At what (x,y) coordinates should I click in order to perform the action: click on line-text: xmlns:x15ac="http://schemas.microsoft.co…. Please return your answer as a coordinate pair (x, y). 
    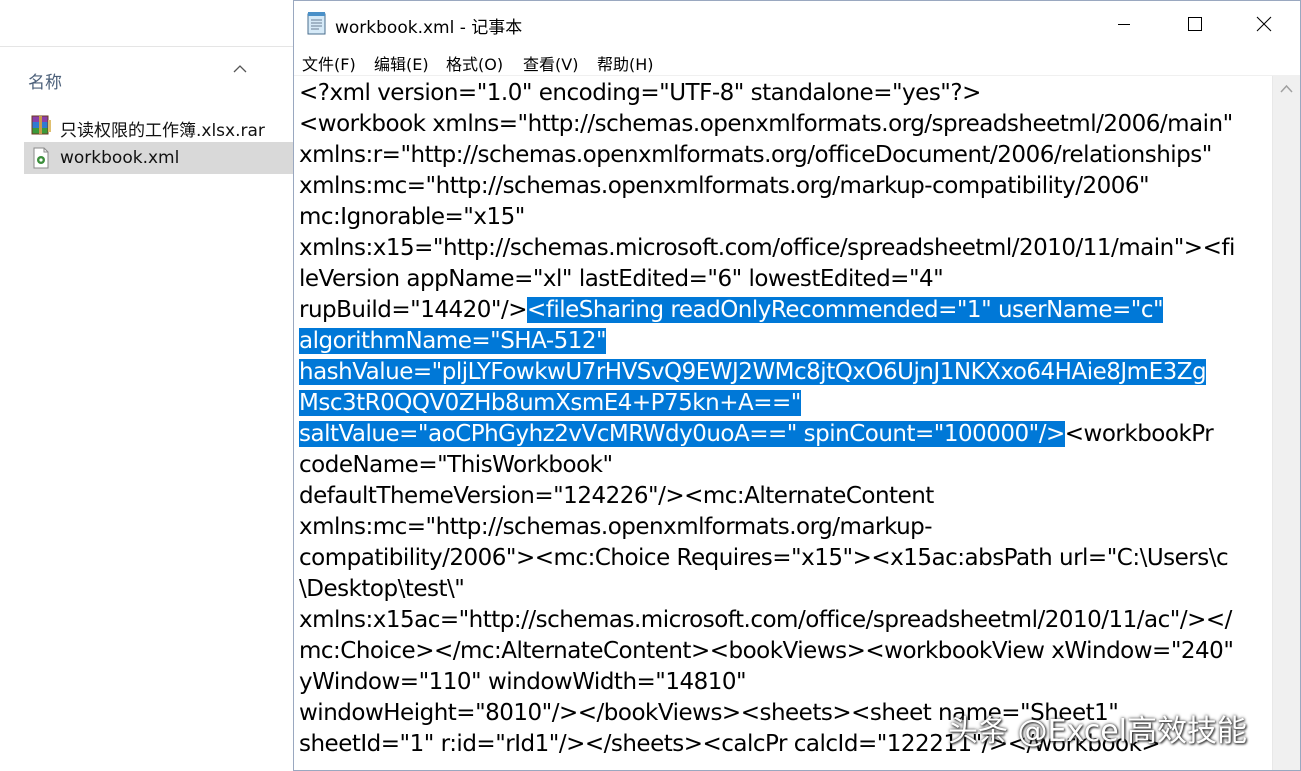
    Looking at the image, I should click on (765, 620).